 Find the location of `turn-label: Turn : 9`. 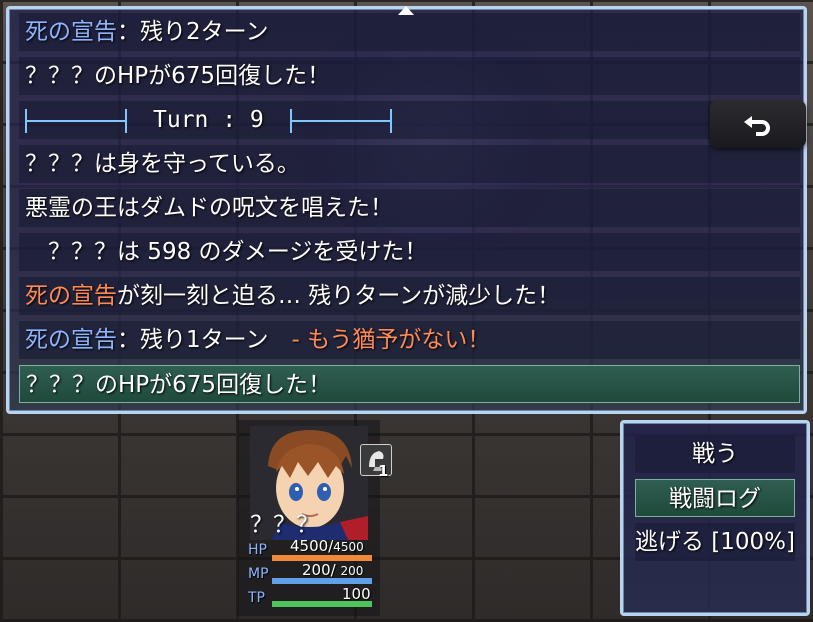

turn-label: Turn : 9 is located at coordinates (208, 120).